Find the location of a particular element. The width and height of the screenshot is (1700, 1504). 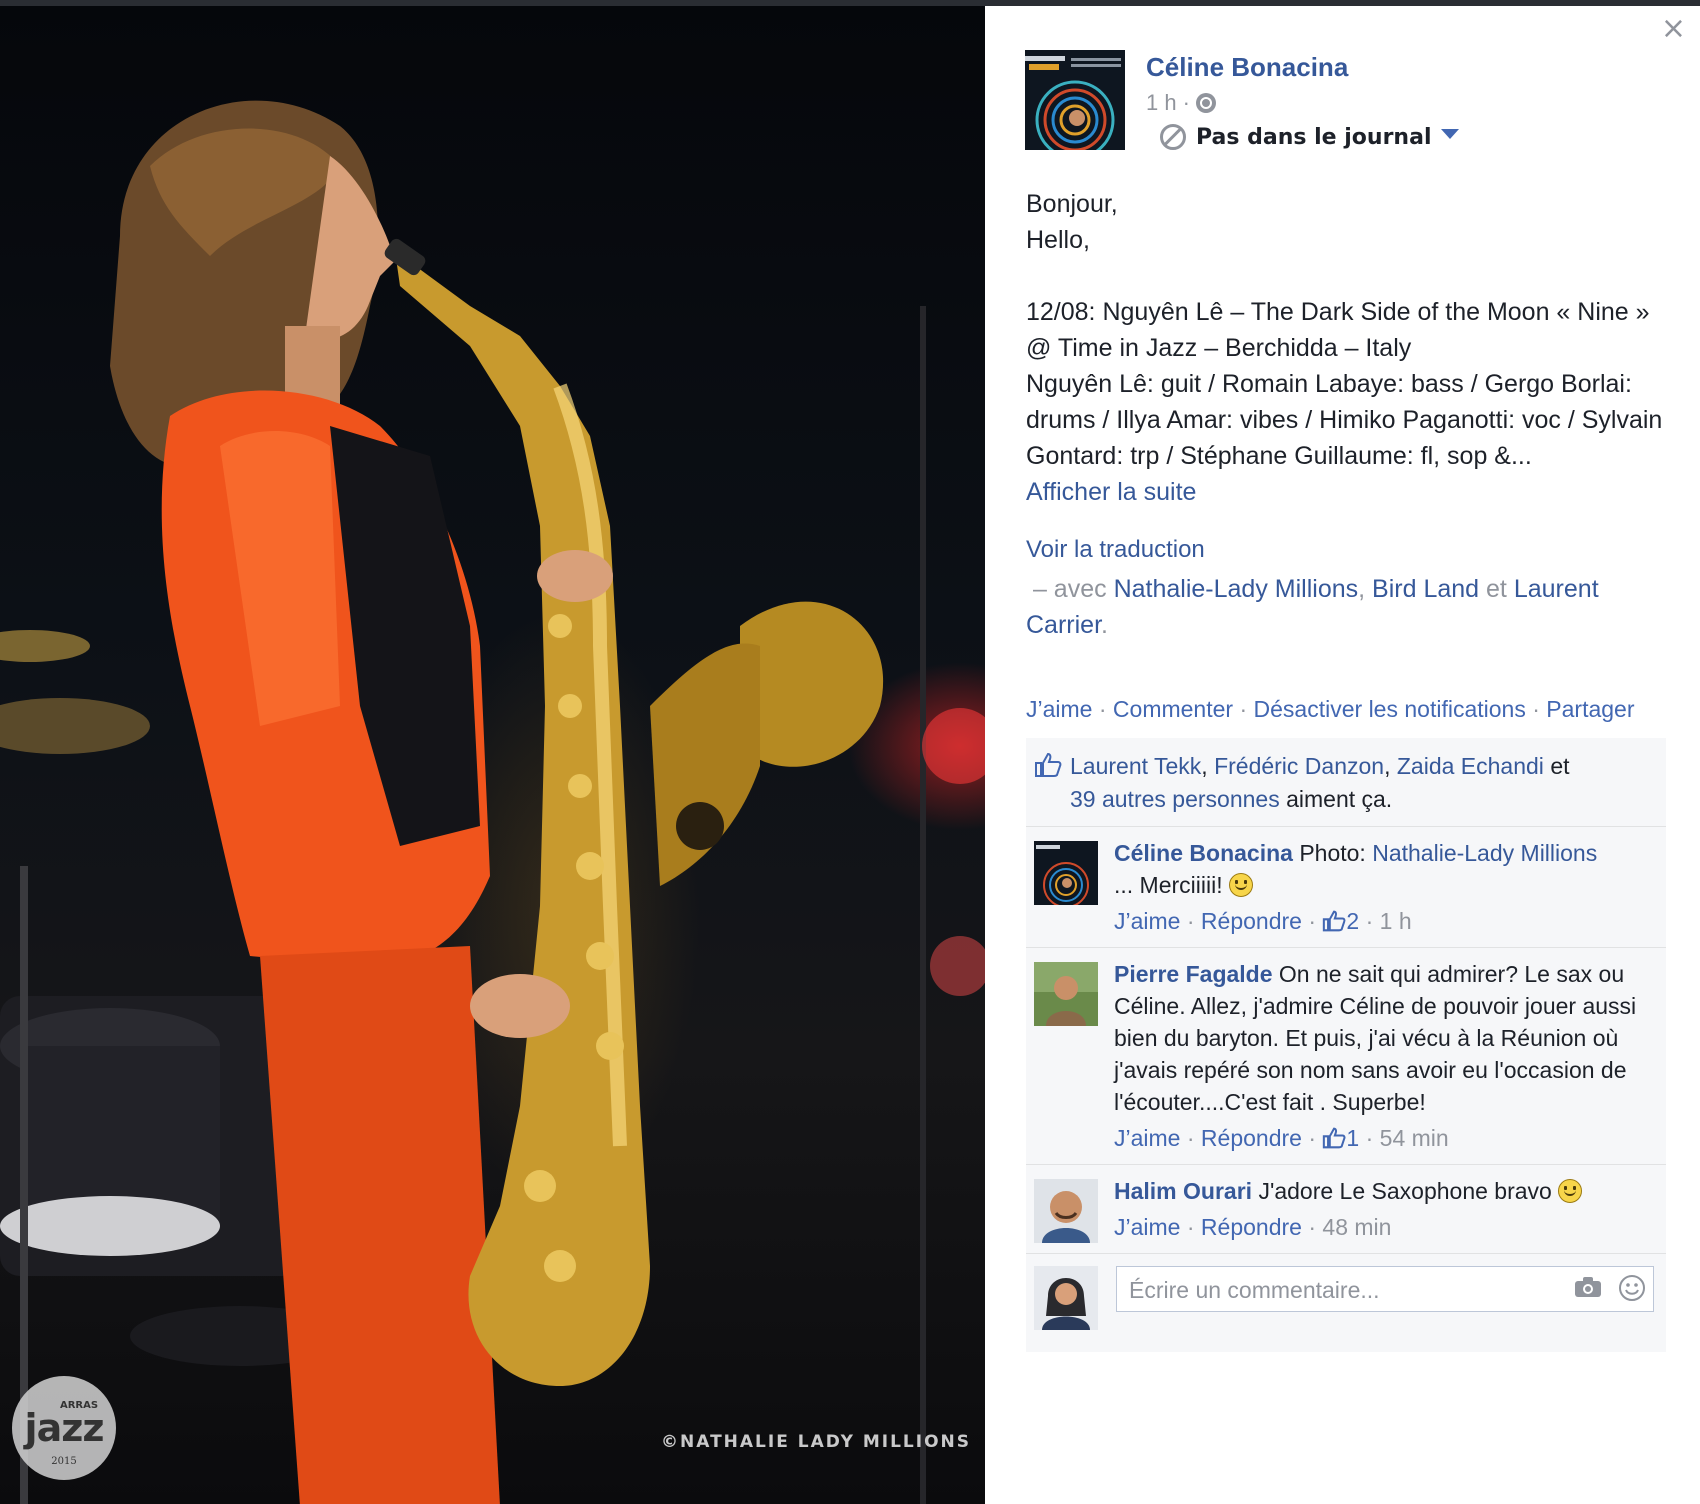

liker-name: Laurent Tekk is located at coordinates (1135, 766).